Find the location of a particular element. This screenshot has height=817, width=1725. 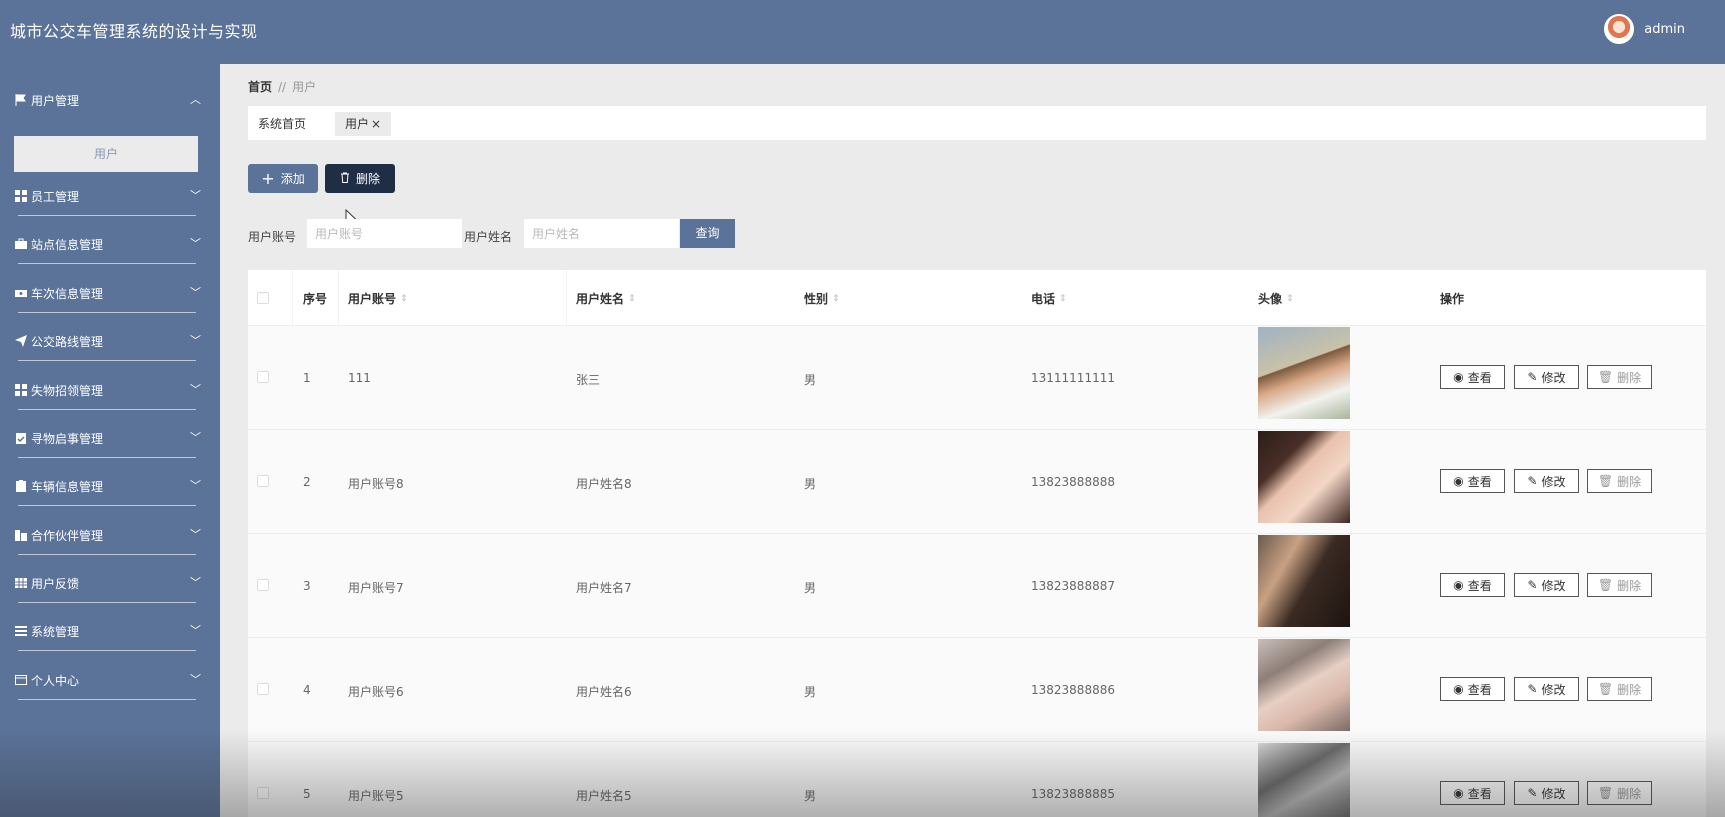

column-header-avatar: 头像 ⇕ is located at coordinates (1276, 298).